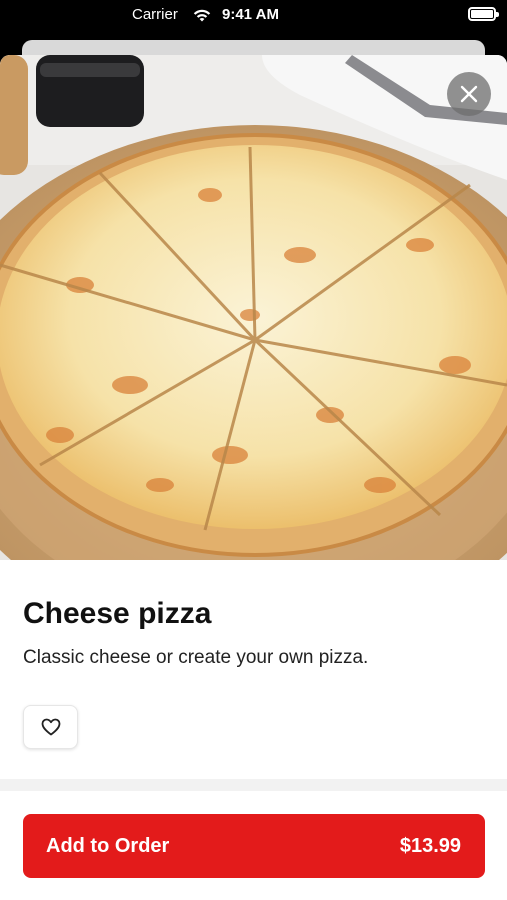  Describe the element at coordinates (155, 14) in the screenshot. I see `carrier-label: Carrier` at that location.